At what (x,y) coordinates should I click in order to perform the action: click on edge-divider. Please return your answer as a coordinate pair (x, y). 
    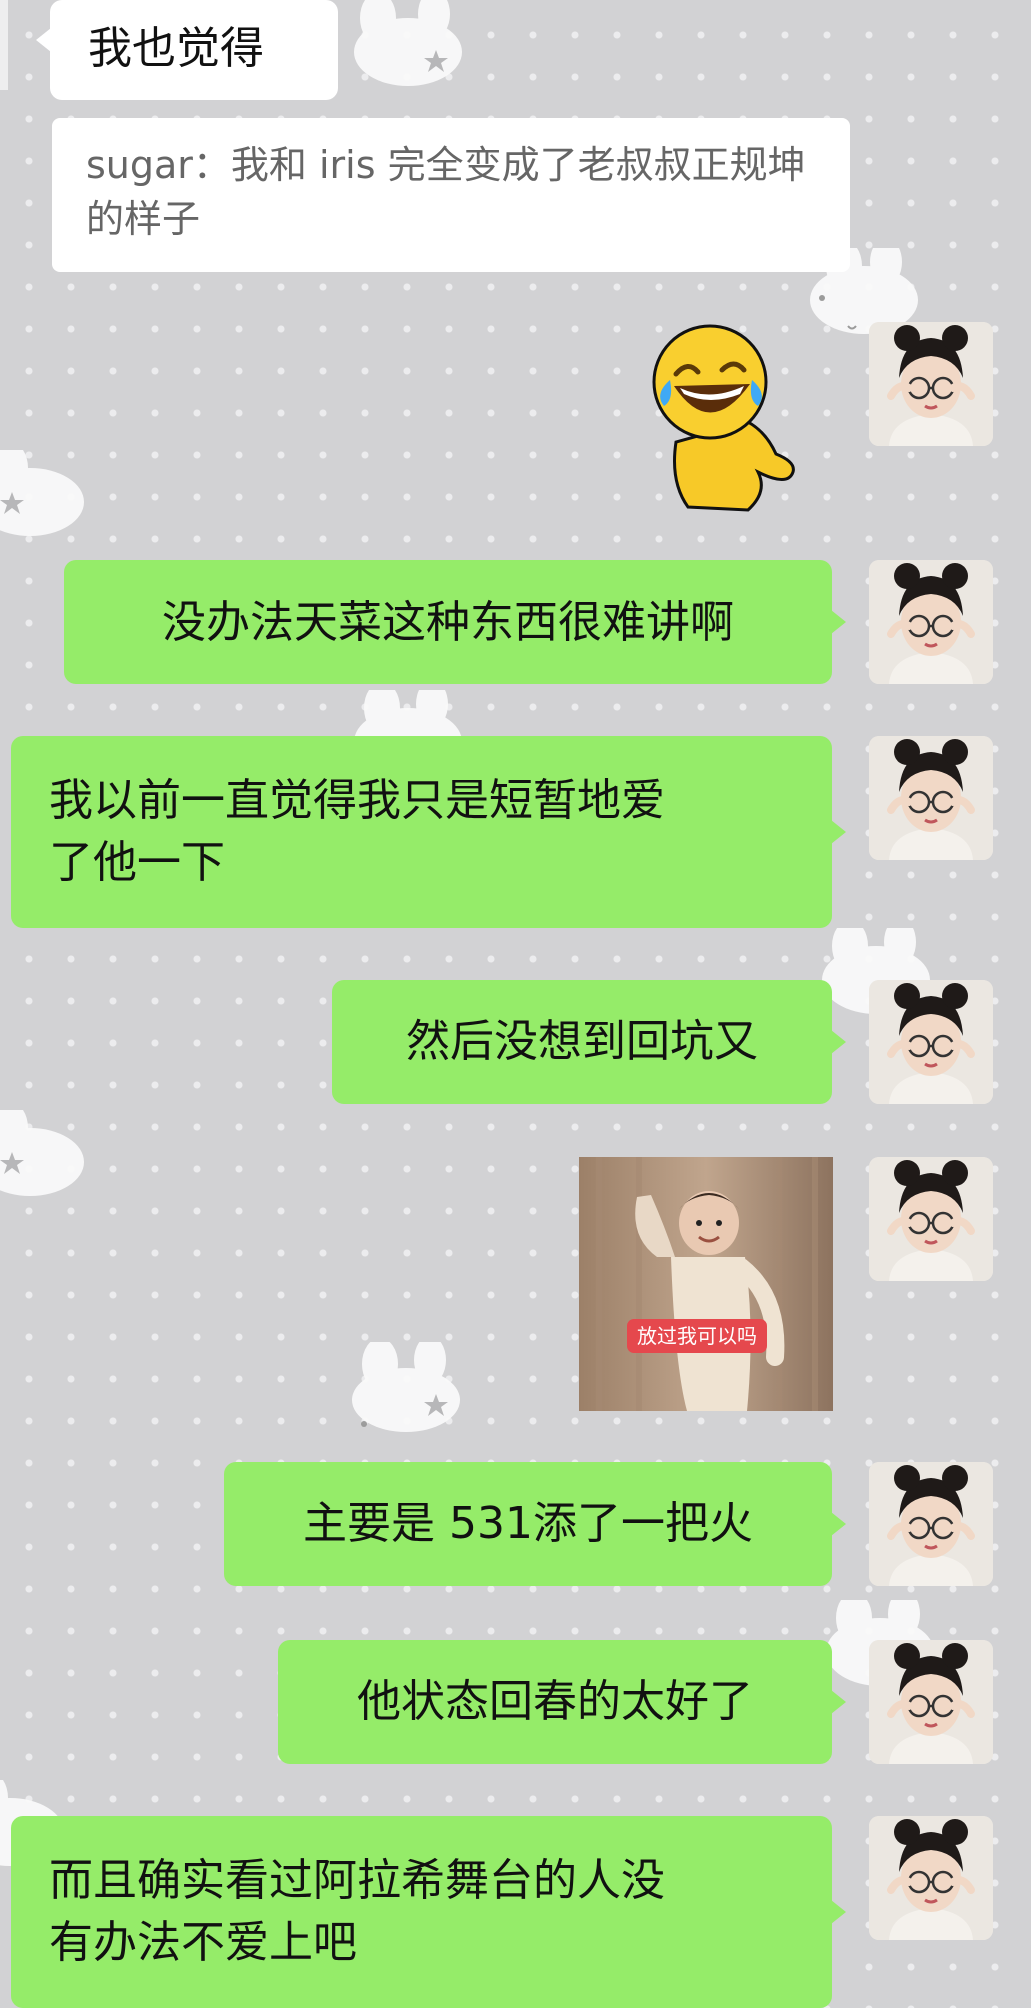
    Looking at the image, I should click on (4, 45).